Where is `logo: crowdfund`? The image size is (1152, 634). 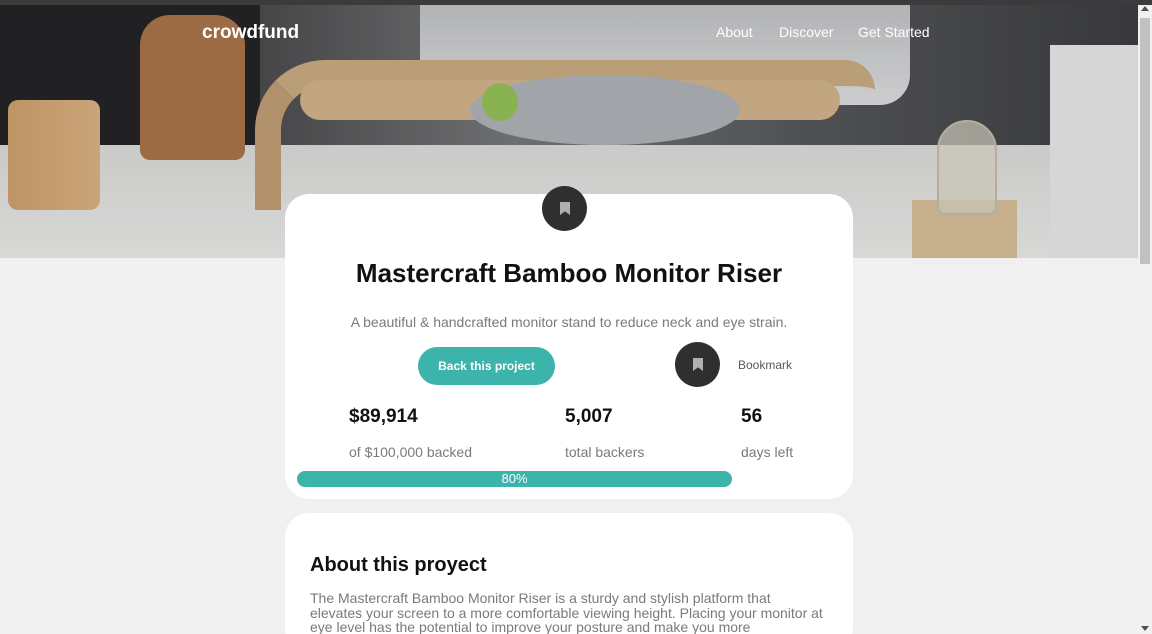
logo: crowdfund is located at coordinates (250, 33).